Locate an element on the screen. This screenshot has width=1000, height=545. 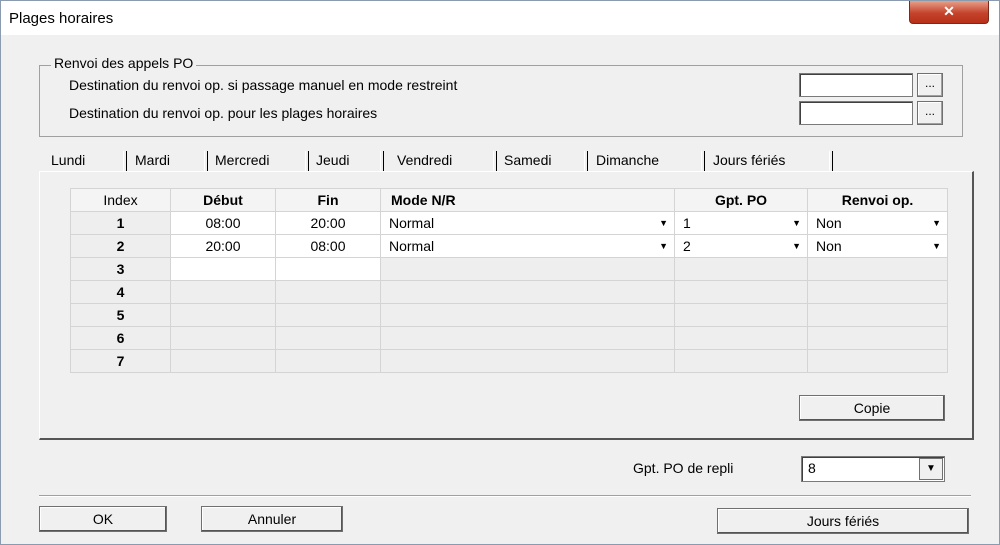
chevron-down-icon: ▼ is located at coordinates (931, 469).